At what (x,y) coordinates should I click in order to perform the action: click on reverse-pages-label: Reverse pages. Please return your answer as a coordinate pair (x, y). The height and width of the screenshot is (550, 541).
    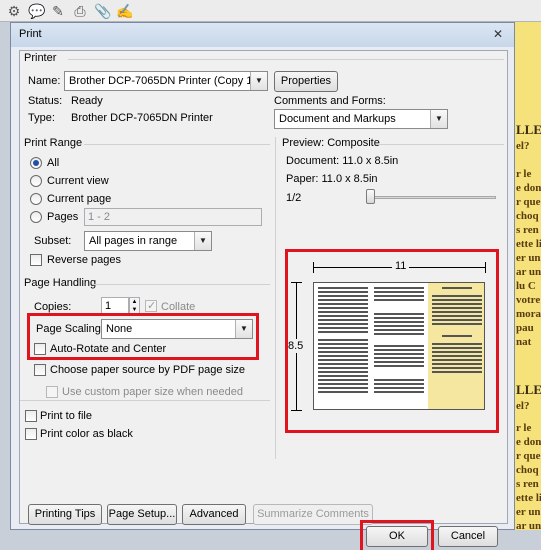
    Looking at the image, I should click on (84, 260).